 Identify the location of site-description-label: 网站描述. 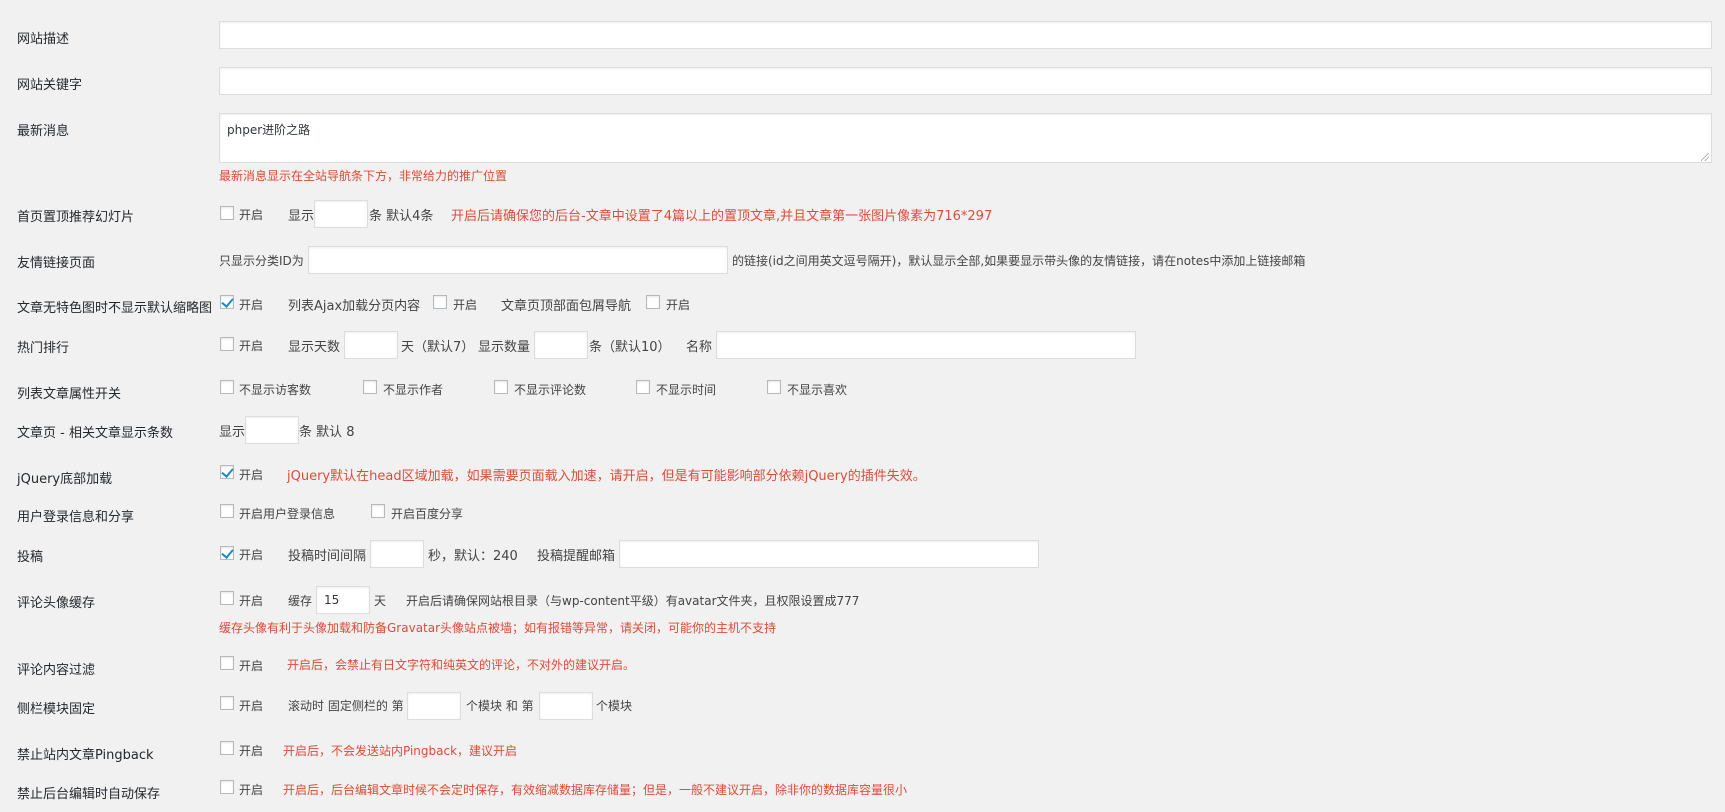
(43, 39).